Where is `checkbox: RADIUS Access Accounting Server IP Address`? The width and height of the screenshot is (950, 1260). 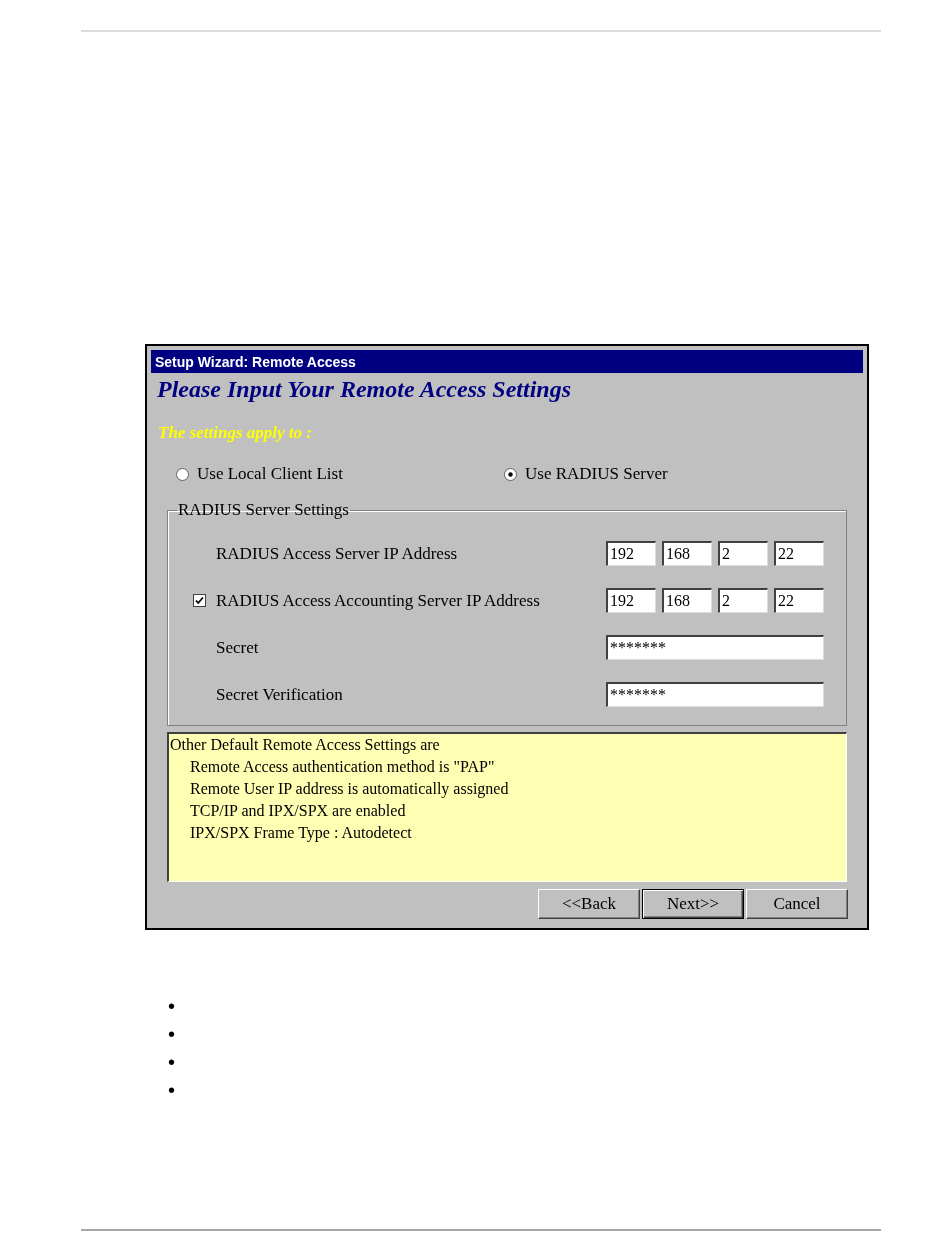
checkbox: RADIUS Access Accounting Server IP Address is located at coordinates (366, 600).